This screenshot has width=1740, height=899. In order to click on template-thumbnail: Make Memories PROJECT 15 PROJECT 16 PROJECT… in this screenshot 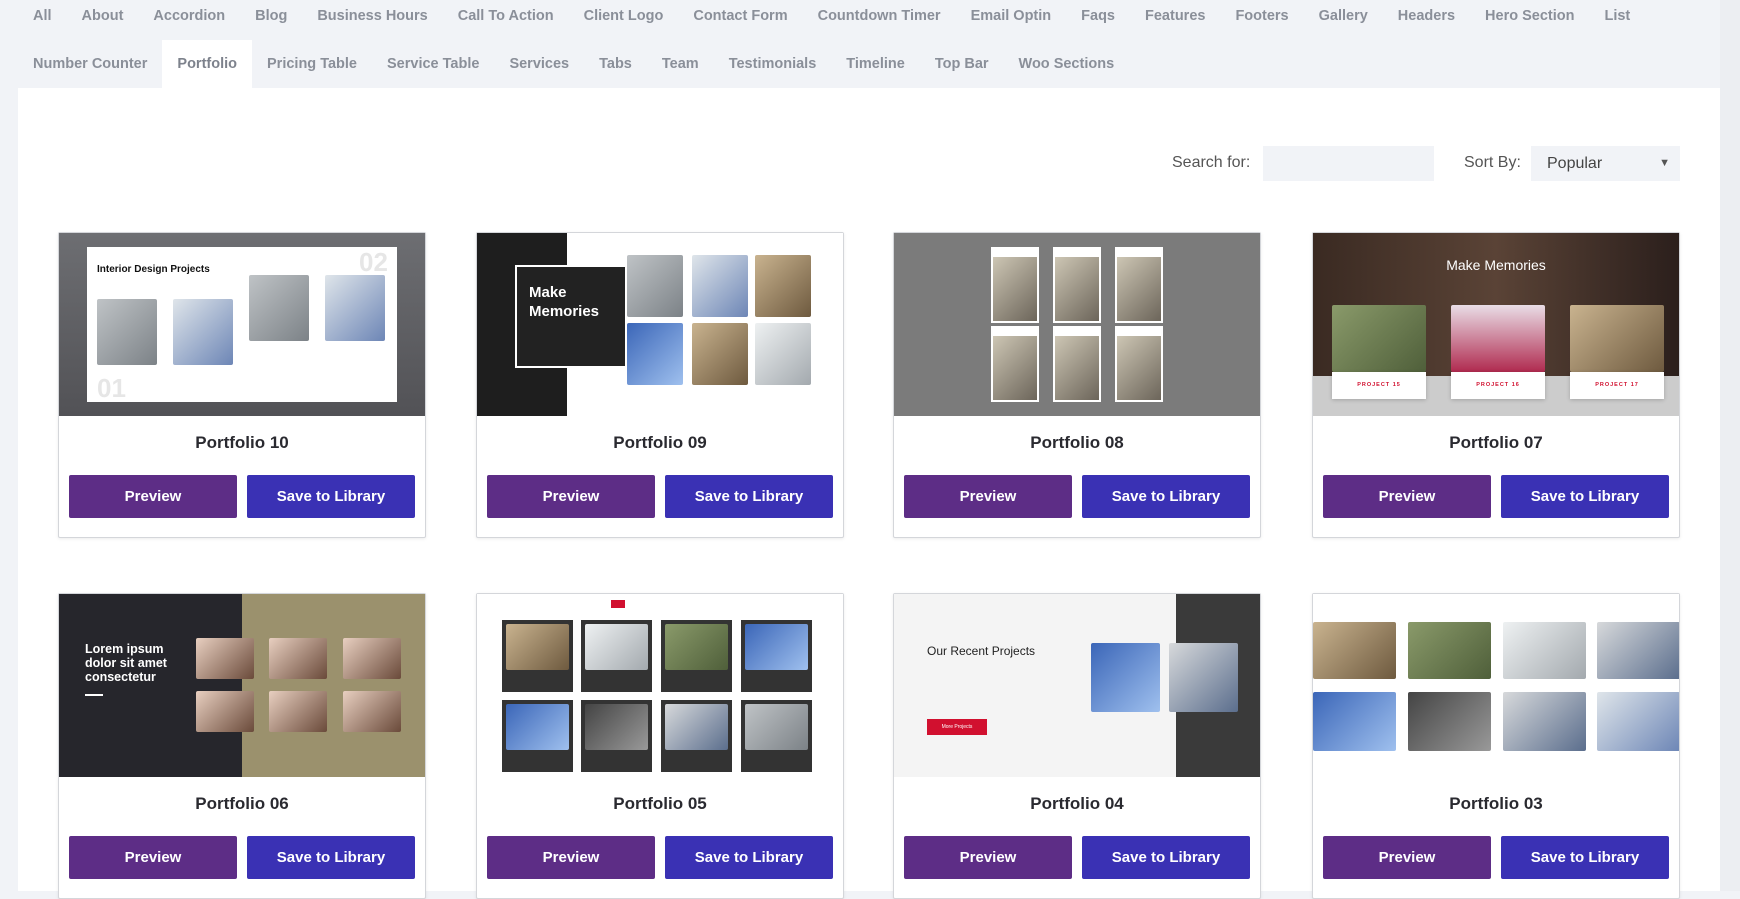, I will do `click(1496, 324)`.